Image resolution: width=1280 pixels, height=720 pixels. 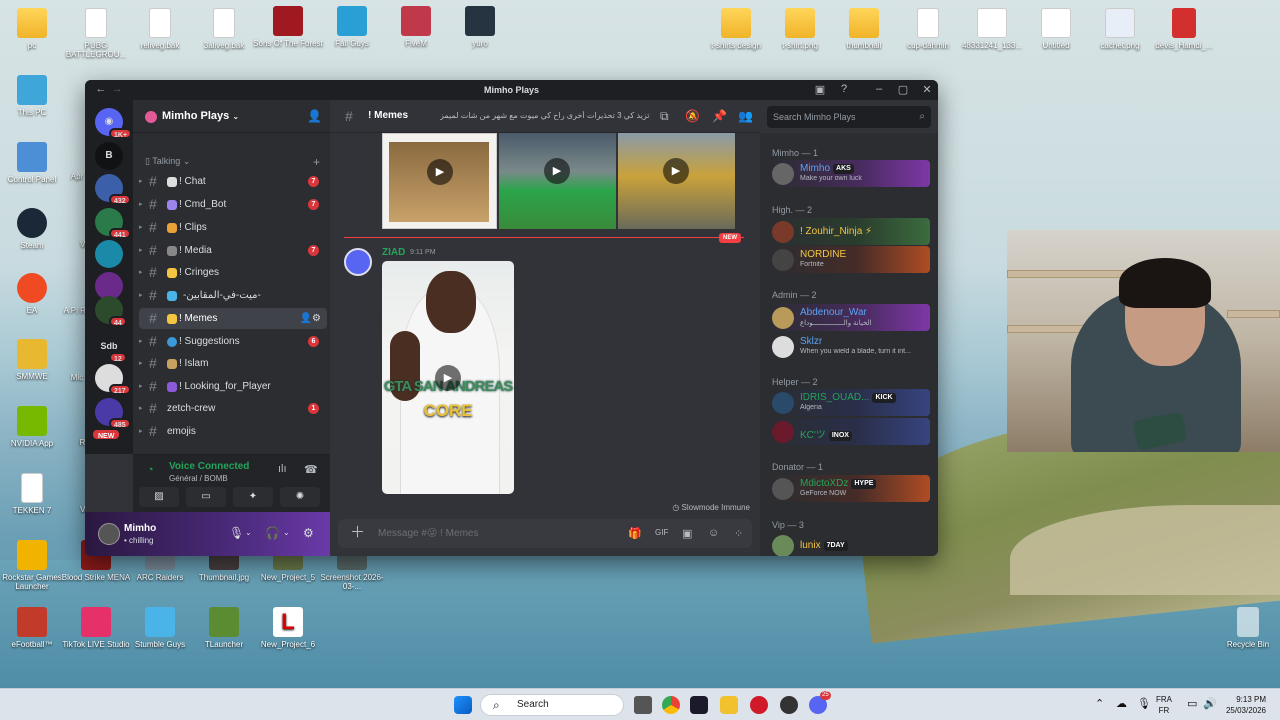 I want to click on soundboard-button: ✺, so click(x=300, y=497).